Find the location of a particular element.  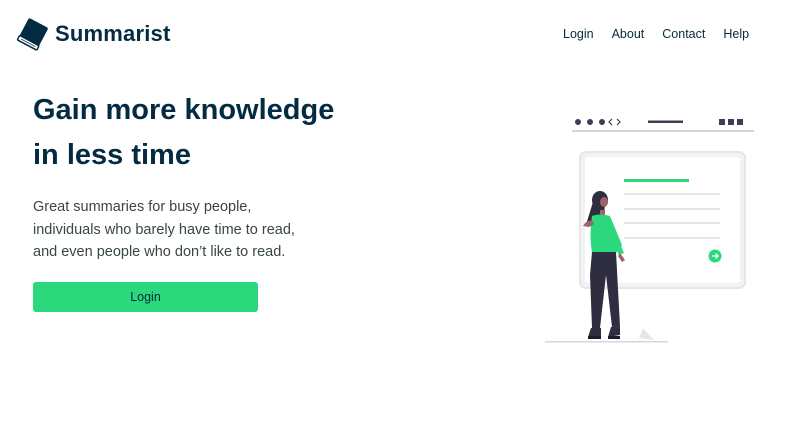

hero-title-line: in less time is located at coordinates (112, 155).